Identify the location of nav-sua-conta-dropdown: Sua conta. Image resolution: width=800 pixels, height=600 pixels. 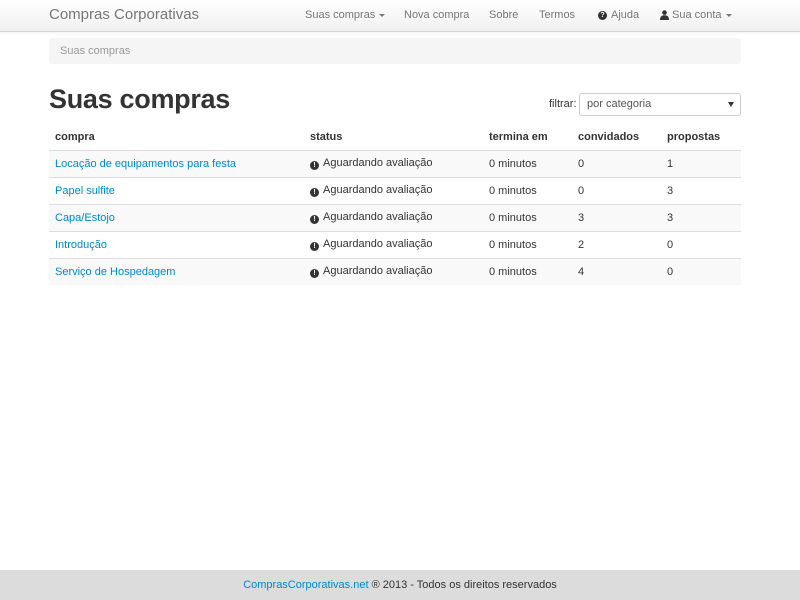
(696, 15).